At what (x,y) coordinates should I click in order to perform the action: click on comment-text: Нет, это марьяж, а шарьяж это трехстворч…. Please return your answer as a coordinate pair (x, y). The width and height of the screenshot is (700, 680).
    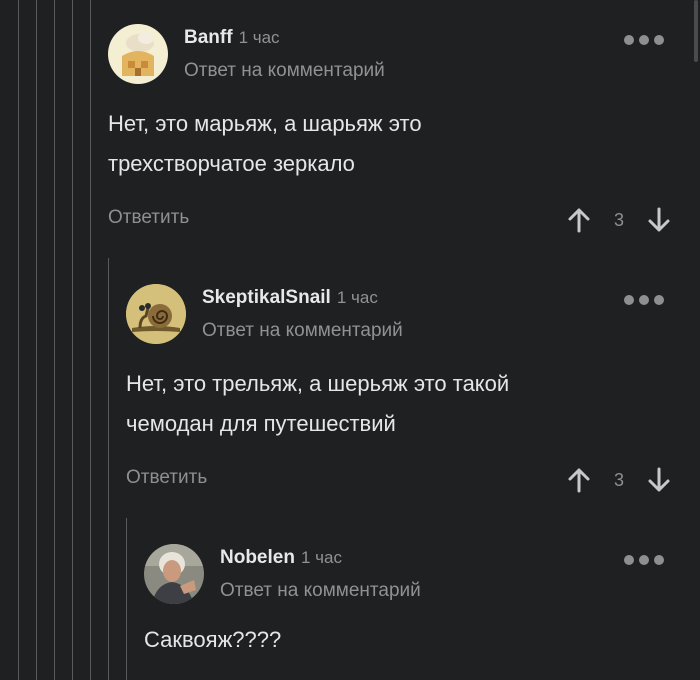
    Looking at the image, I should click on (265, 144).